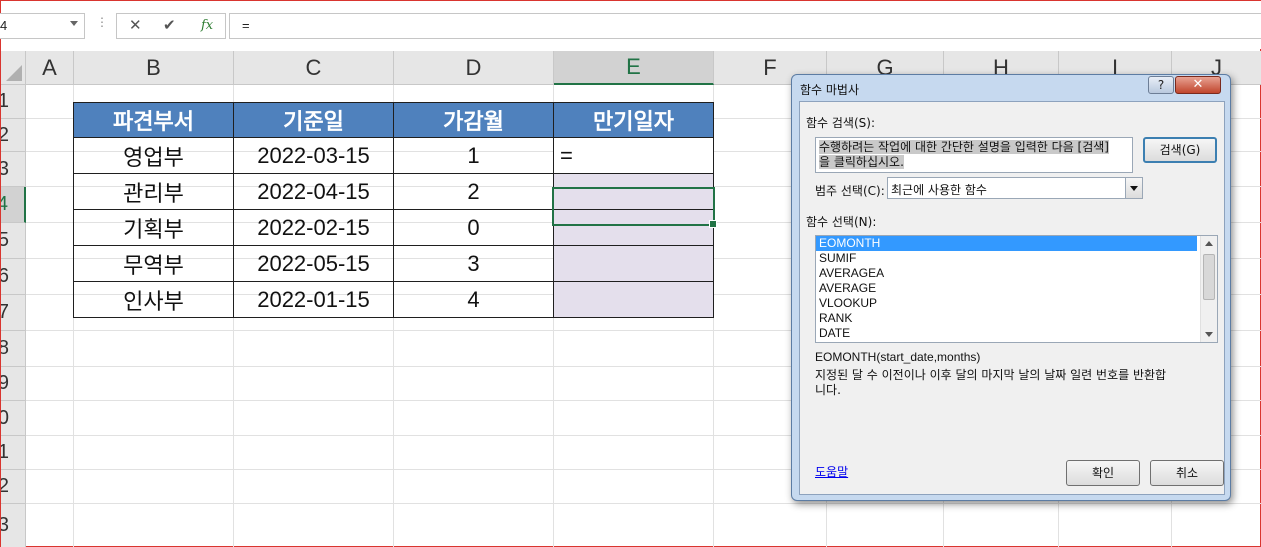  Describe the element at coordinates (1006, 288) in the screenshot. I see `list-item: AVERAGE` at that location.